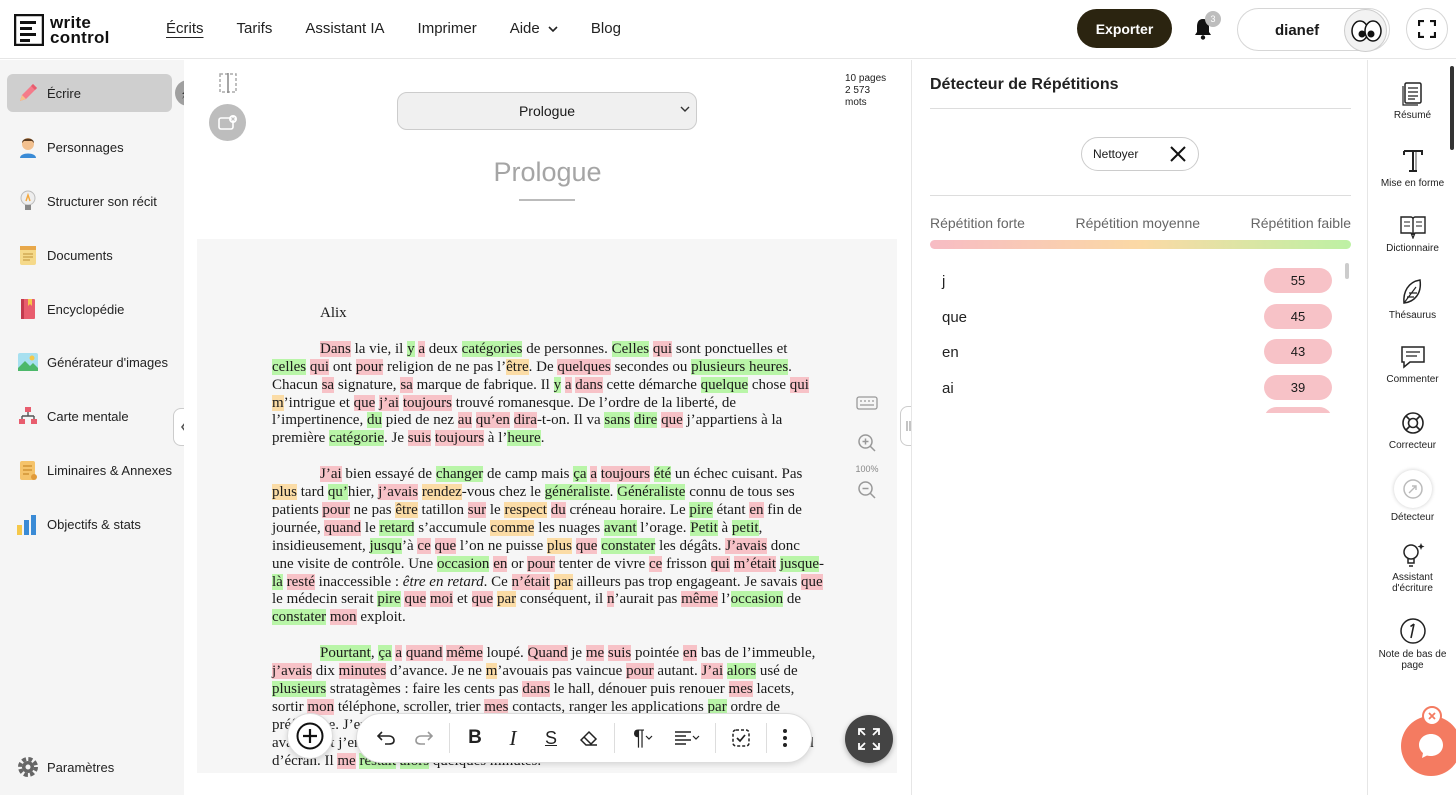  What do you see at coordinates (310, 736) in the screenshot?
I see `add-block-button` at bounding box center [310, 736].